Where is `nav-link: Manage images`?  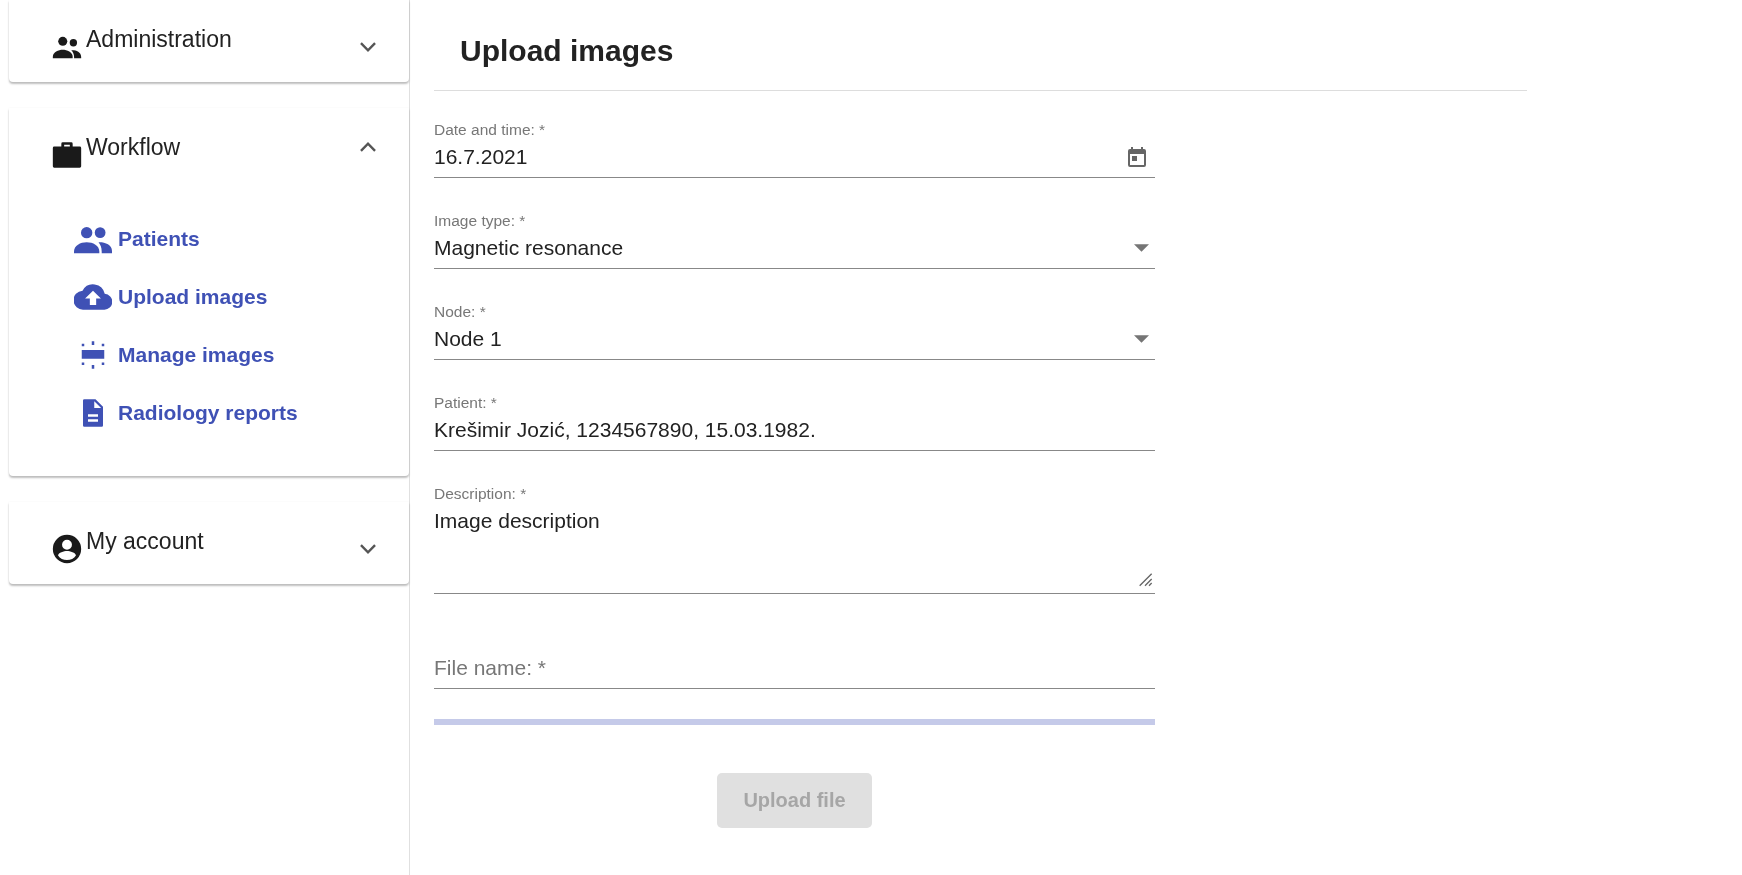 nav-link: Manage images is located at coordinates (241, 355).